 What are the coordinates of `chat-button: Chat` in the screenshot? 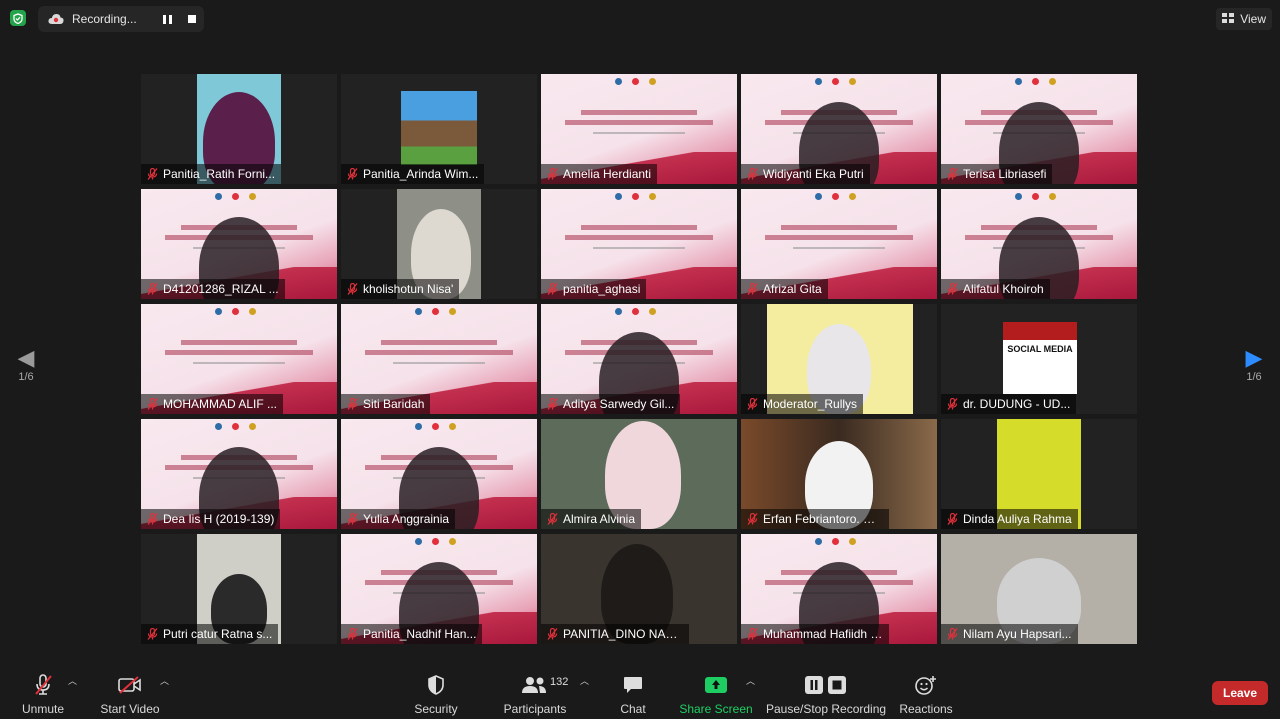 It's located at (633, 693).